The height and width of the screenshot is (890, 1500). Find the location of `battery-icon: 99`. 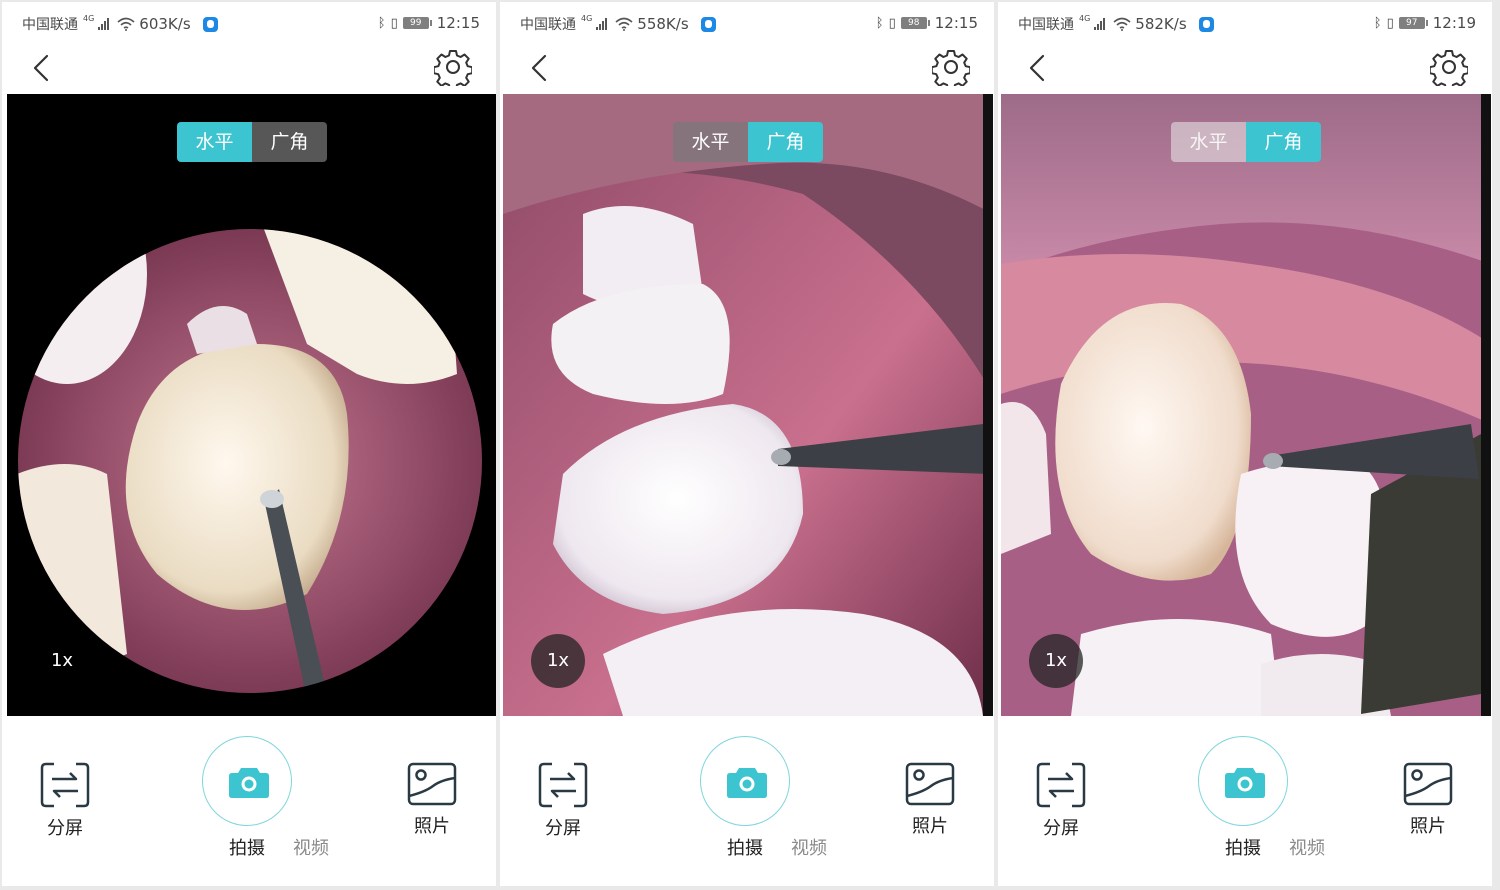

battery-icon: 99 is located at coordinates (417, 23).